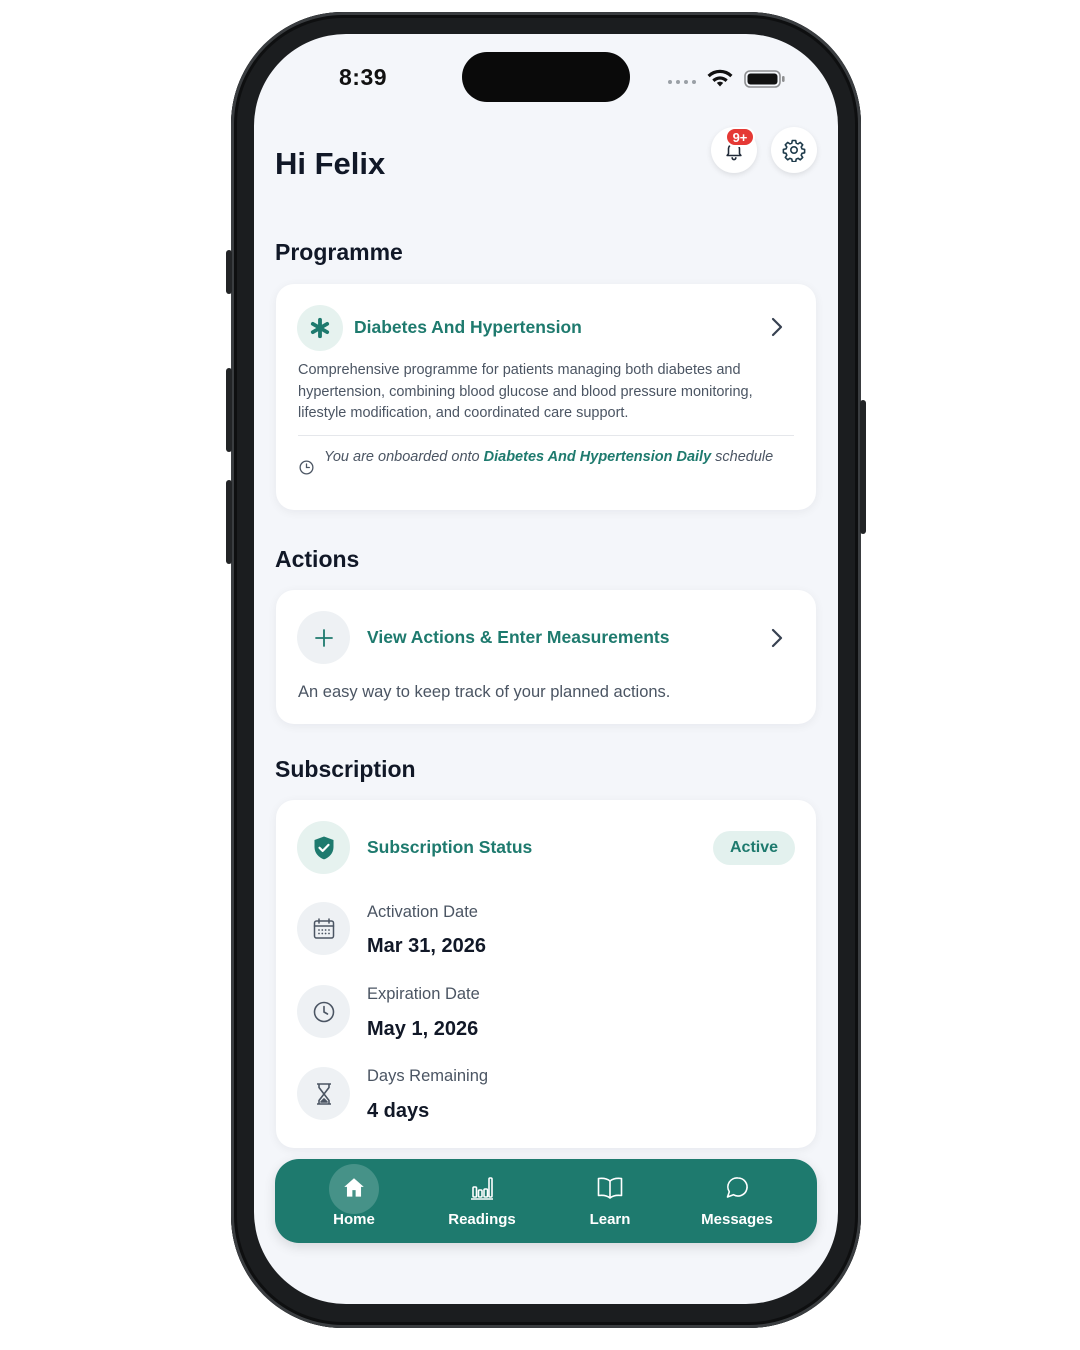  I want to click on volume-up-button, so click(229, 410).